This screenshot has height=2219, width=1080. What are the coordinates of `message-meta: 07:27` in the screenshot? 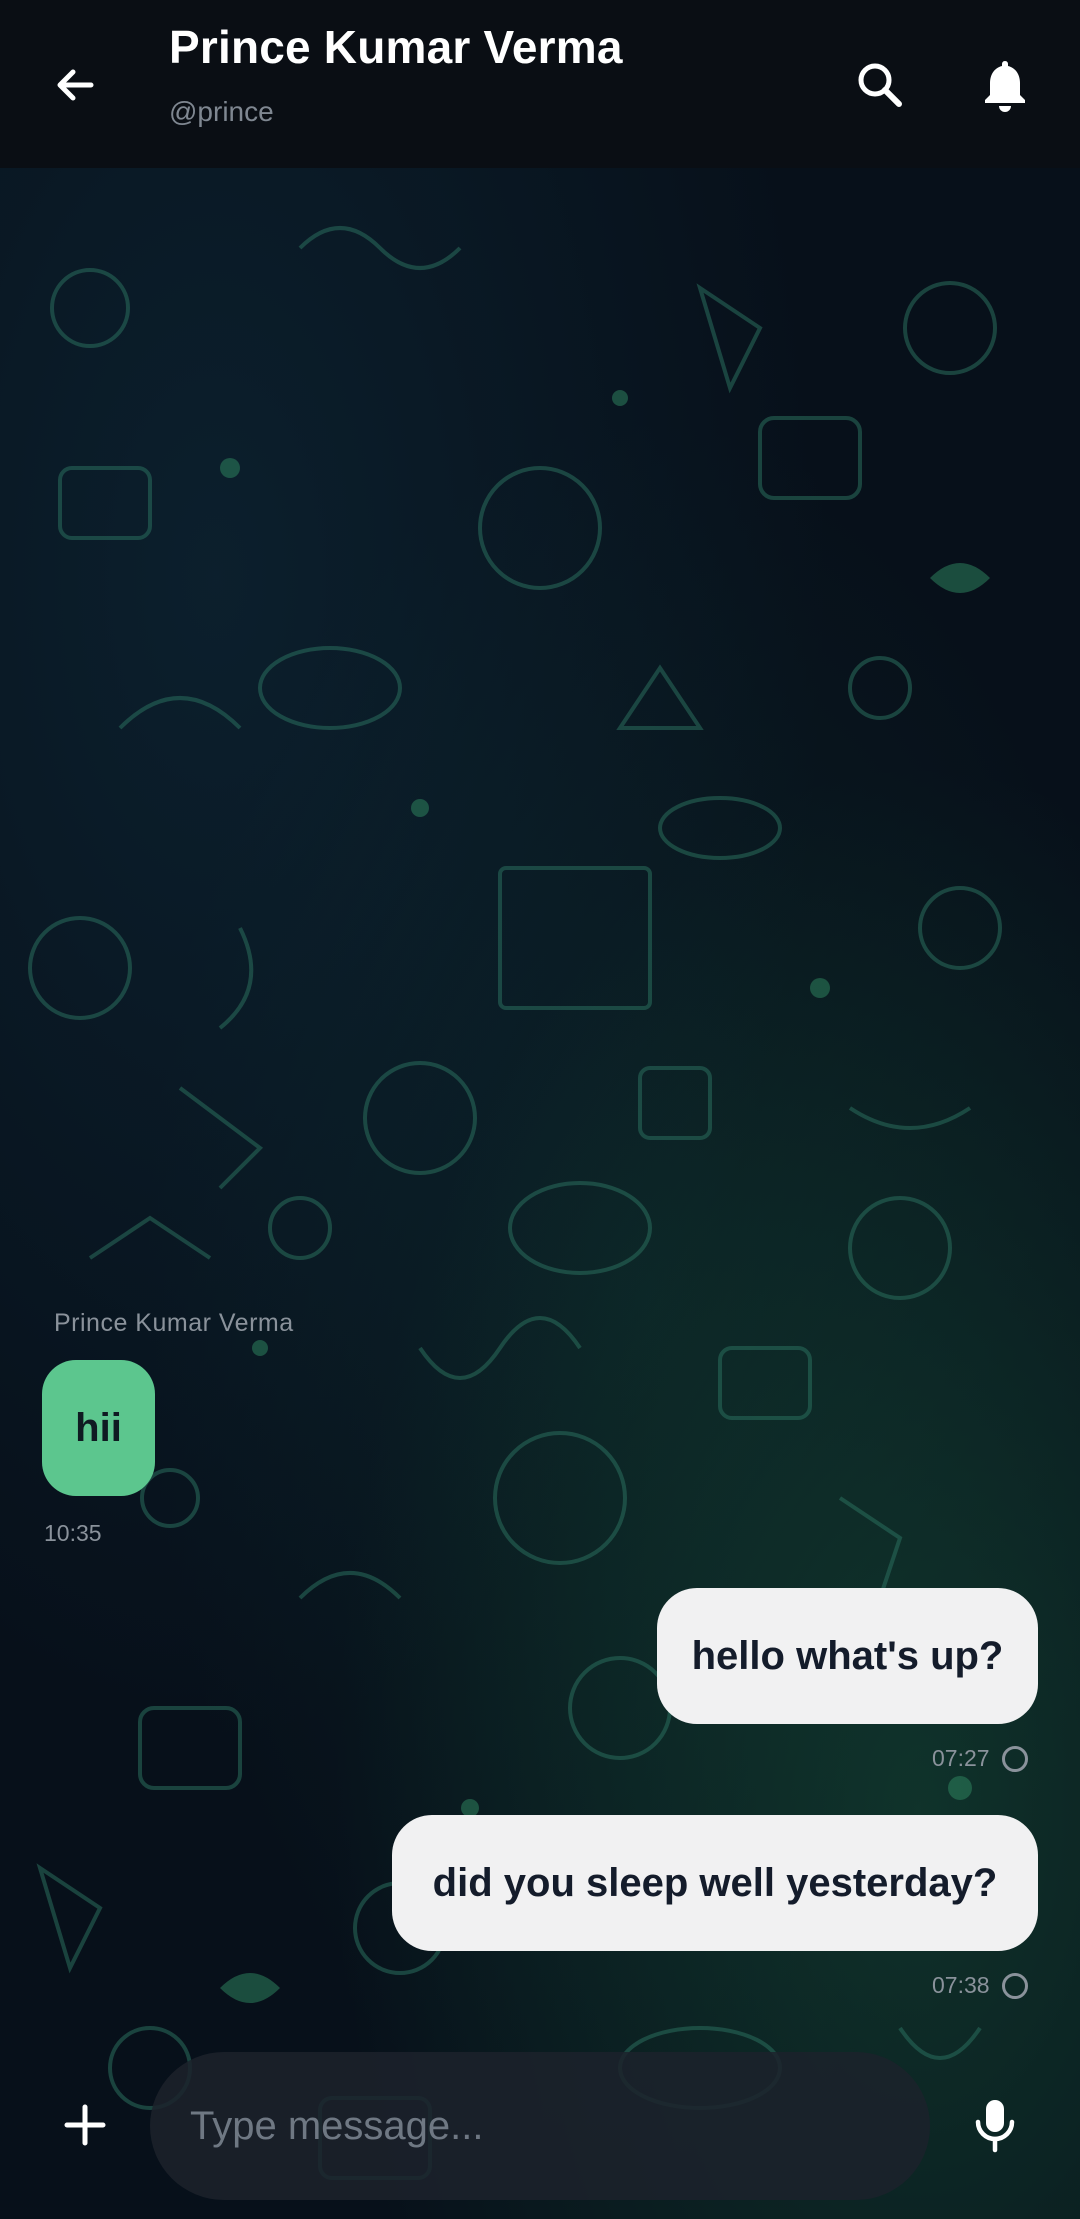 It's located at (980, 1758).